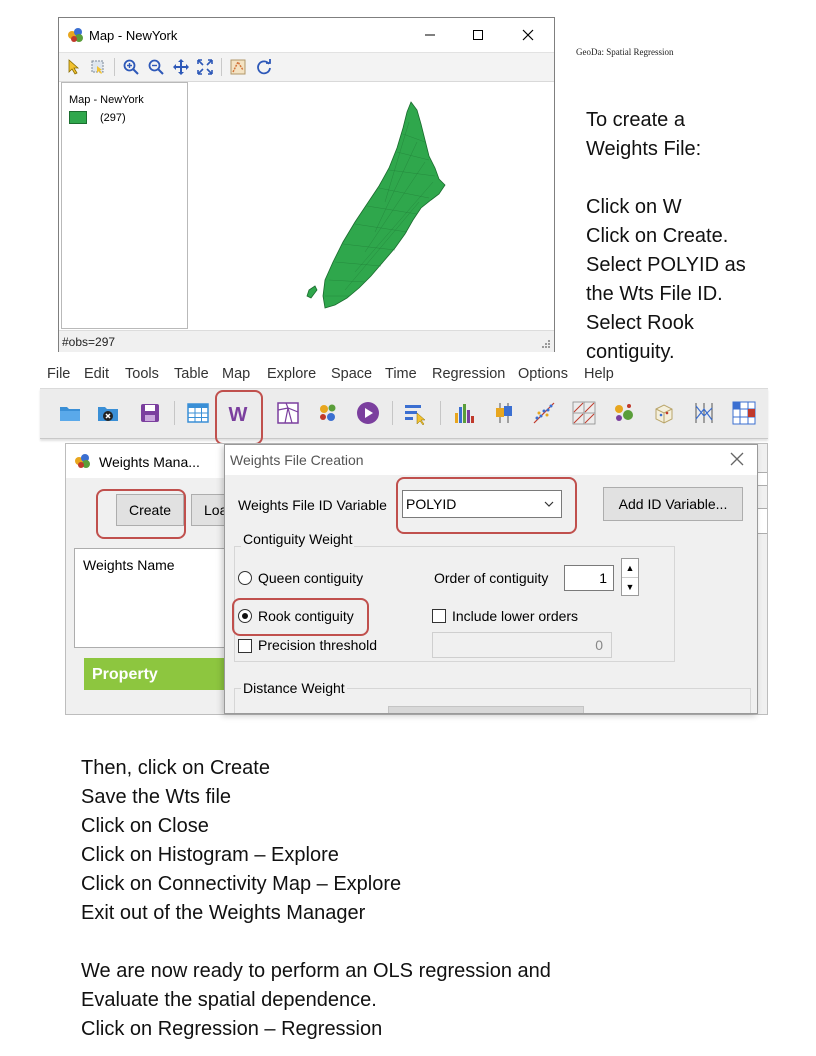 Image resolution: width=816 pixels, height=1056 pixels. I want to click on minimize-button, so click(430, 35).